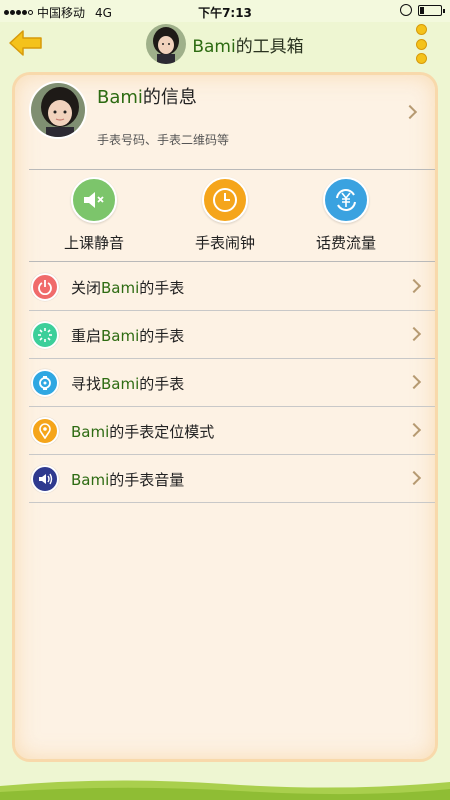 The width and height of the screenshot is (450, 800). Describe the element at coordinates (45, 431) in the screenshot. I see `location-icon` at that location.